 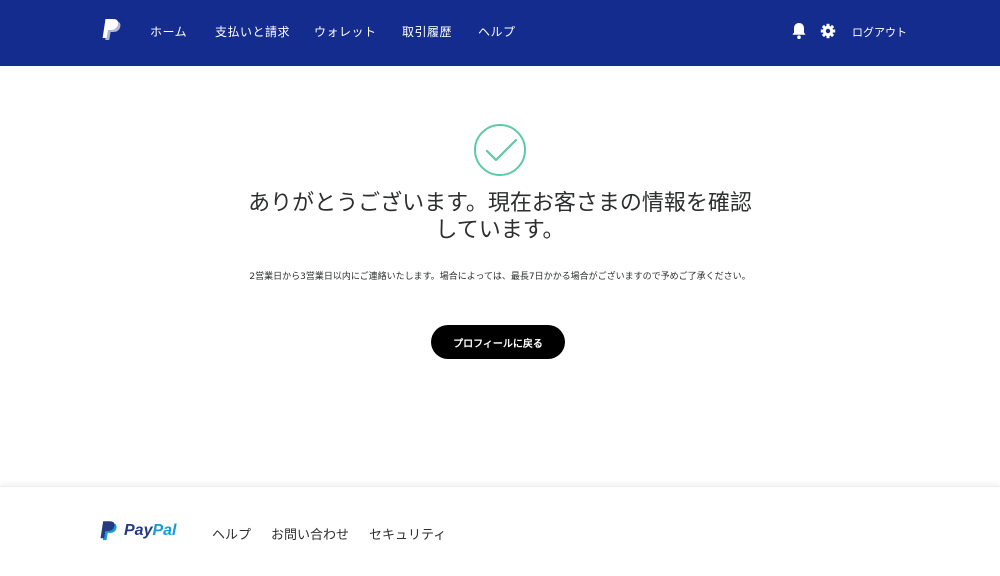 What do you see at coordinates (164, 530) in the screenshot?
I see `wordmark-pal: Pal` at bounding box center [164, 530].